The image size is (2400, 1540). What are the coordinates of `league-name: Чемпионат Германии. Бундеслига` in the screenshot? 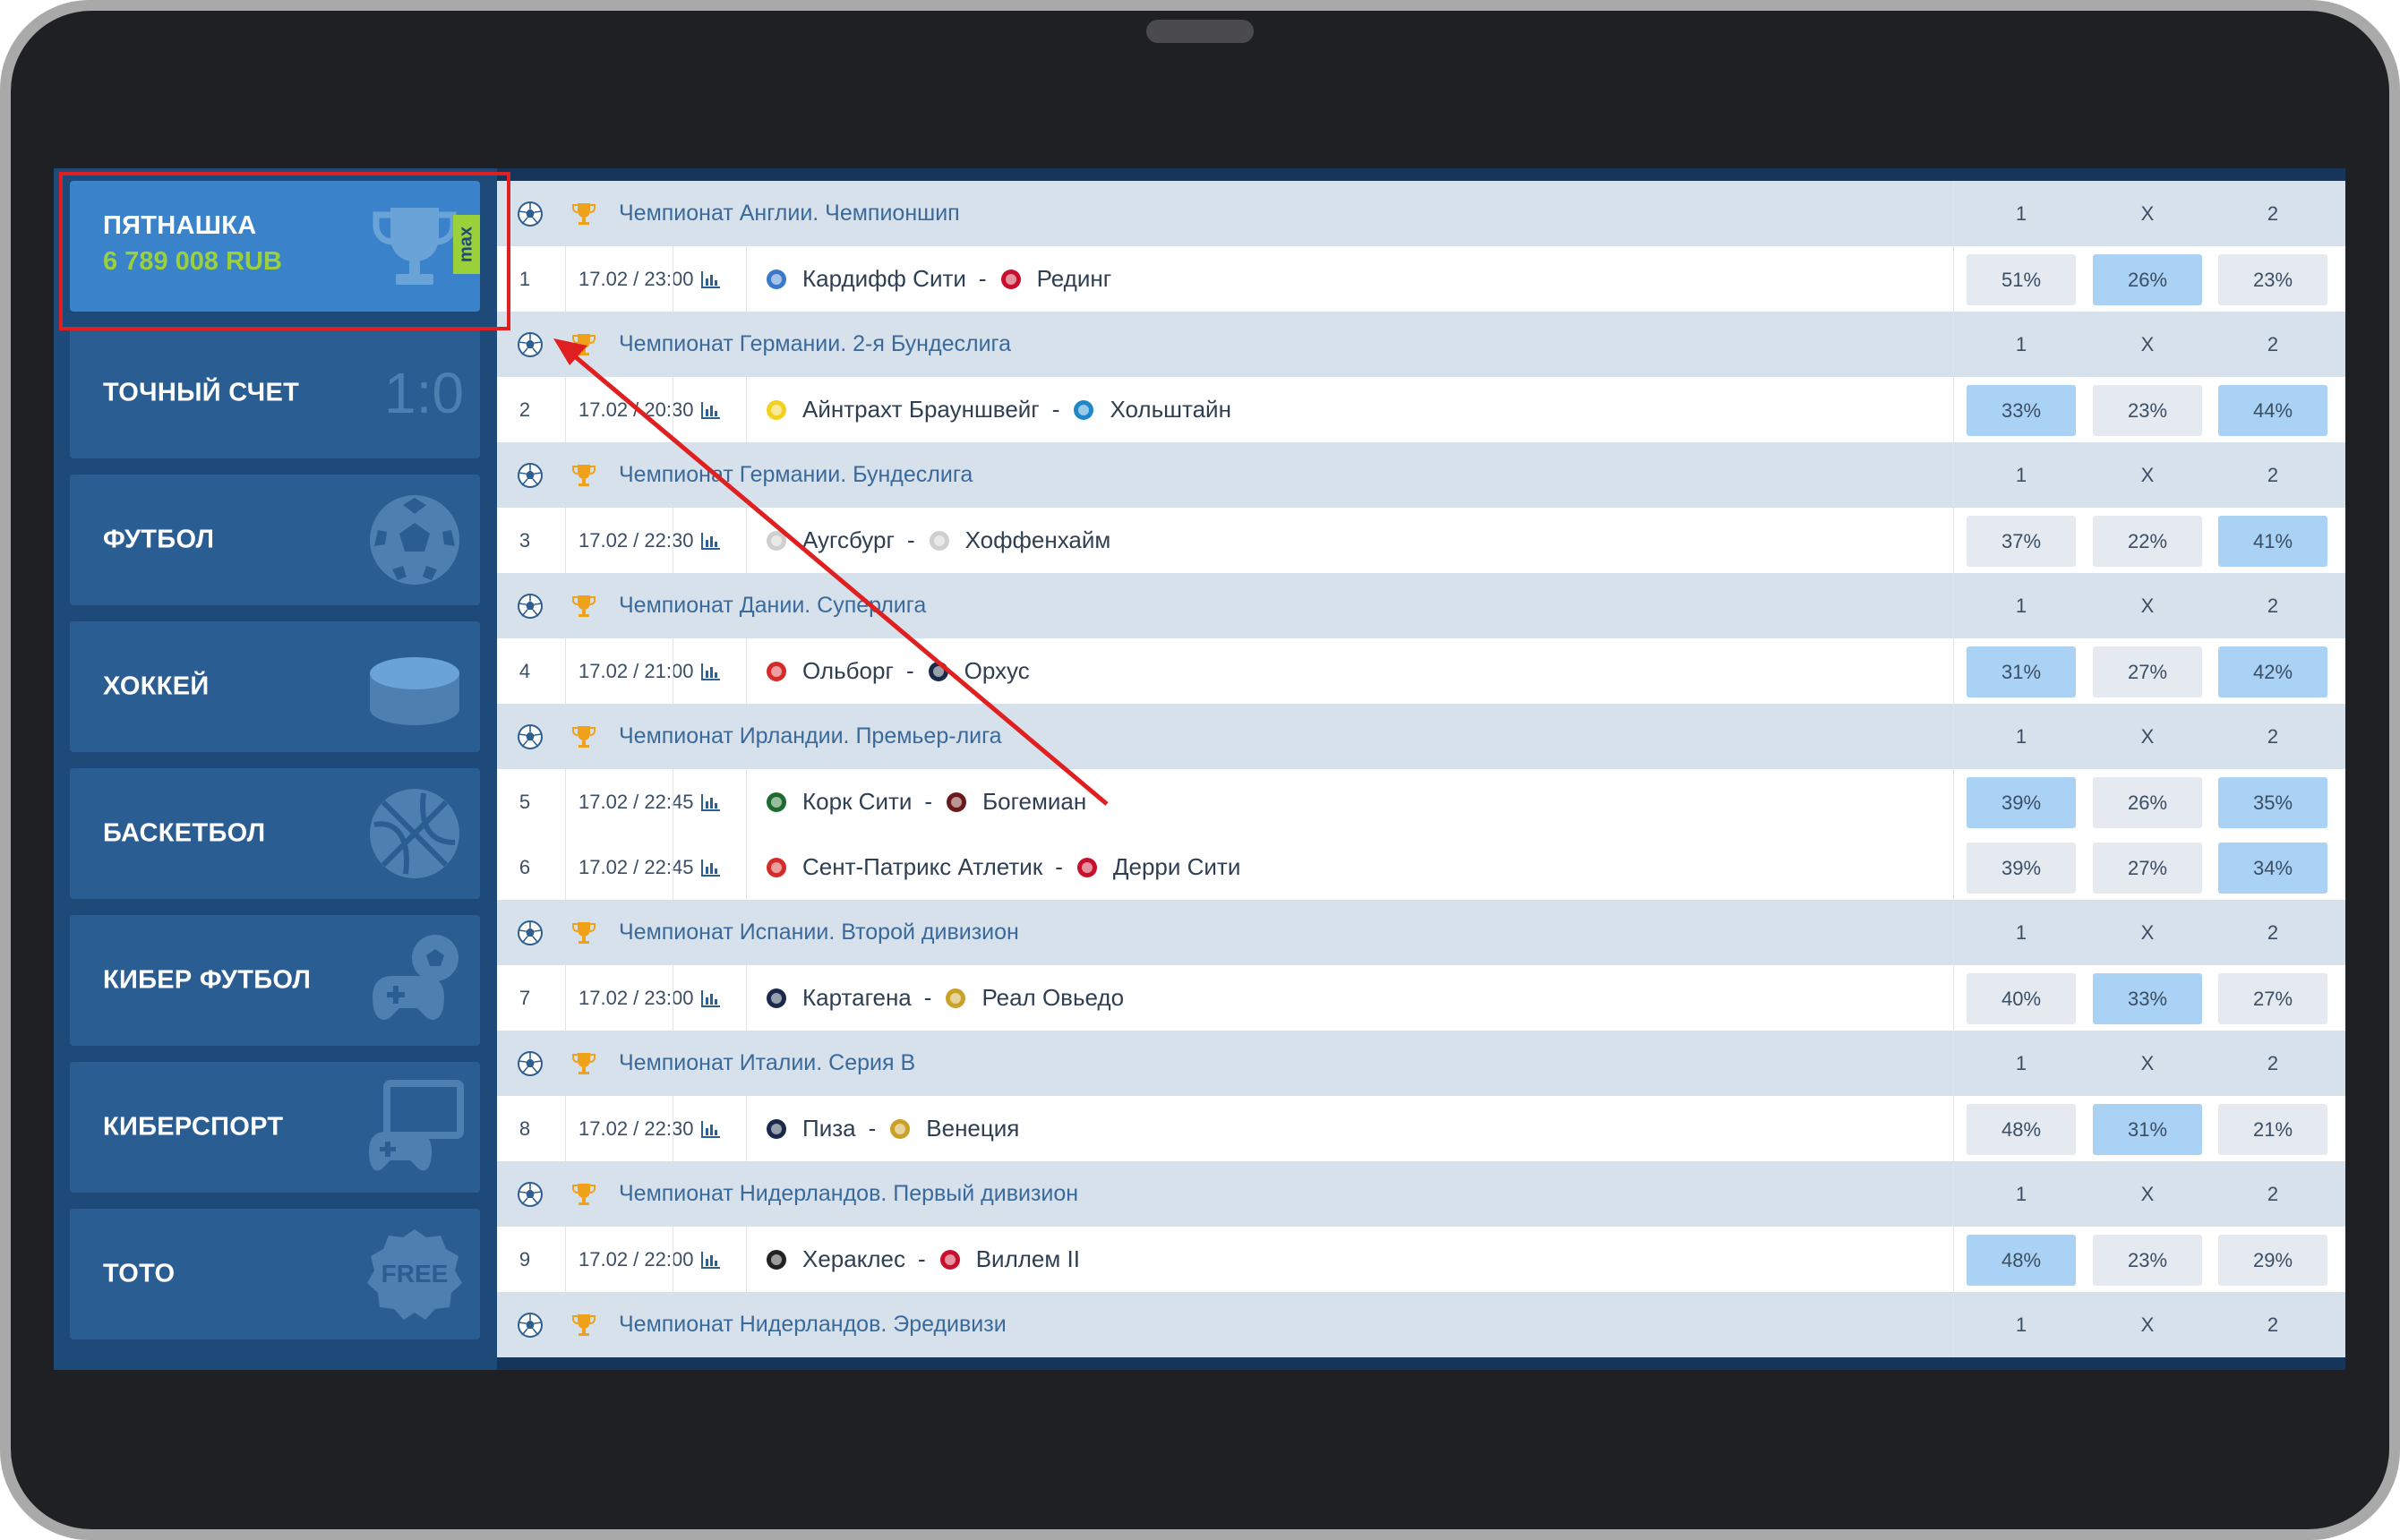 It's located at (796, 475).